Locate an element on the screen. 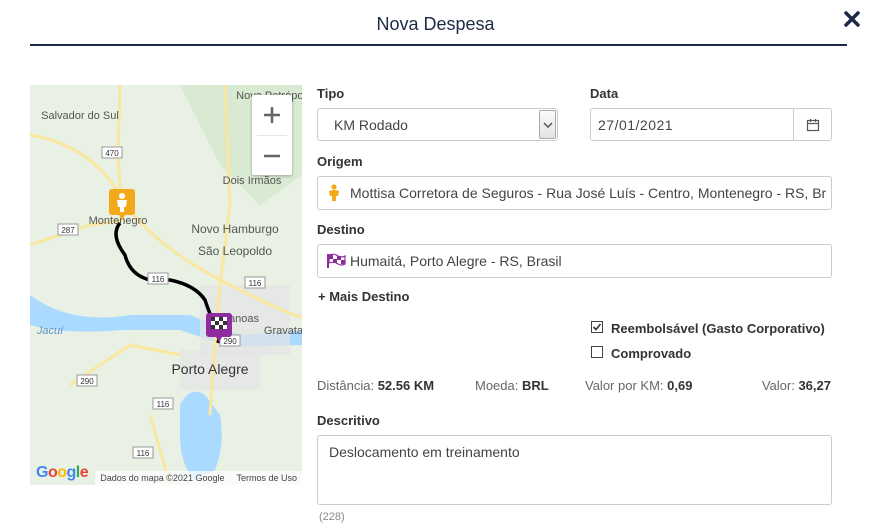 The image size is (871, 532). valor-km-label: Valor por KM: is located at coordinates (624, 385).